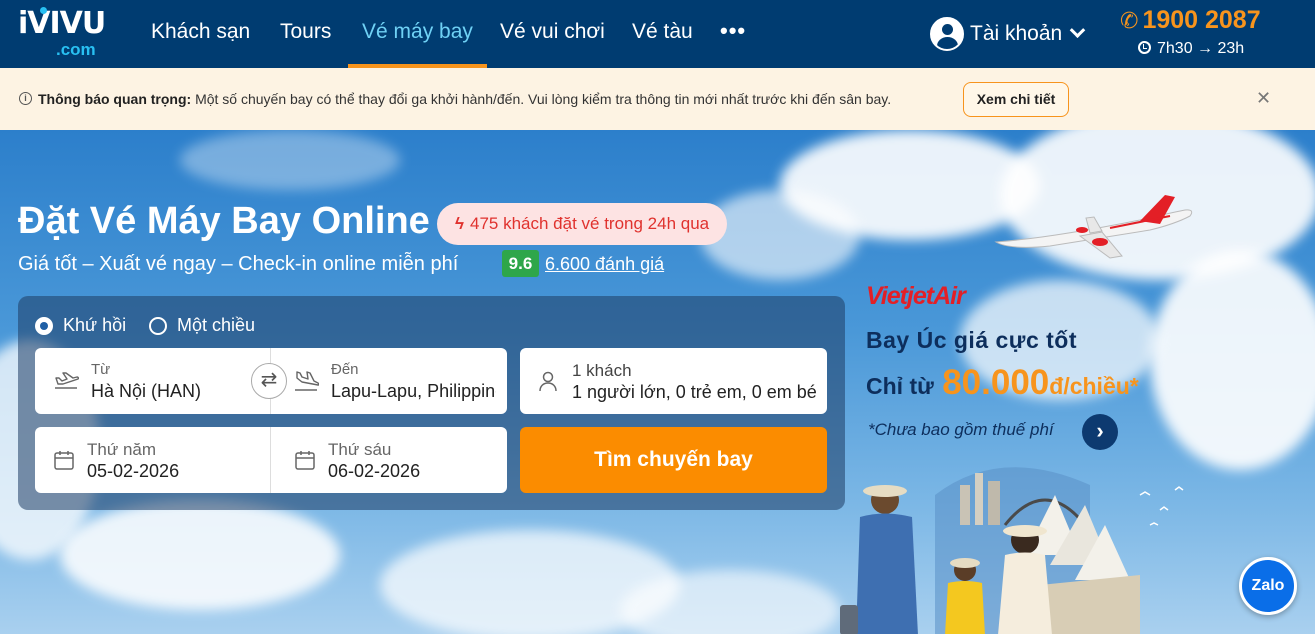 This screenshot has width=1315, height=634. I want to click on nav-item-attractions: Vé vui chơi, so click(552, 32).